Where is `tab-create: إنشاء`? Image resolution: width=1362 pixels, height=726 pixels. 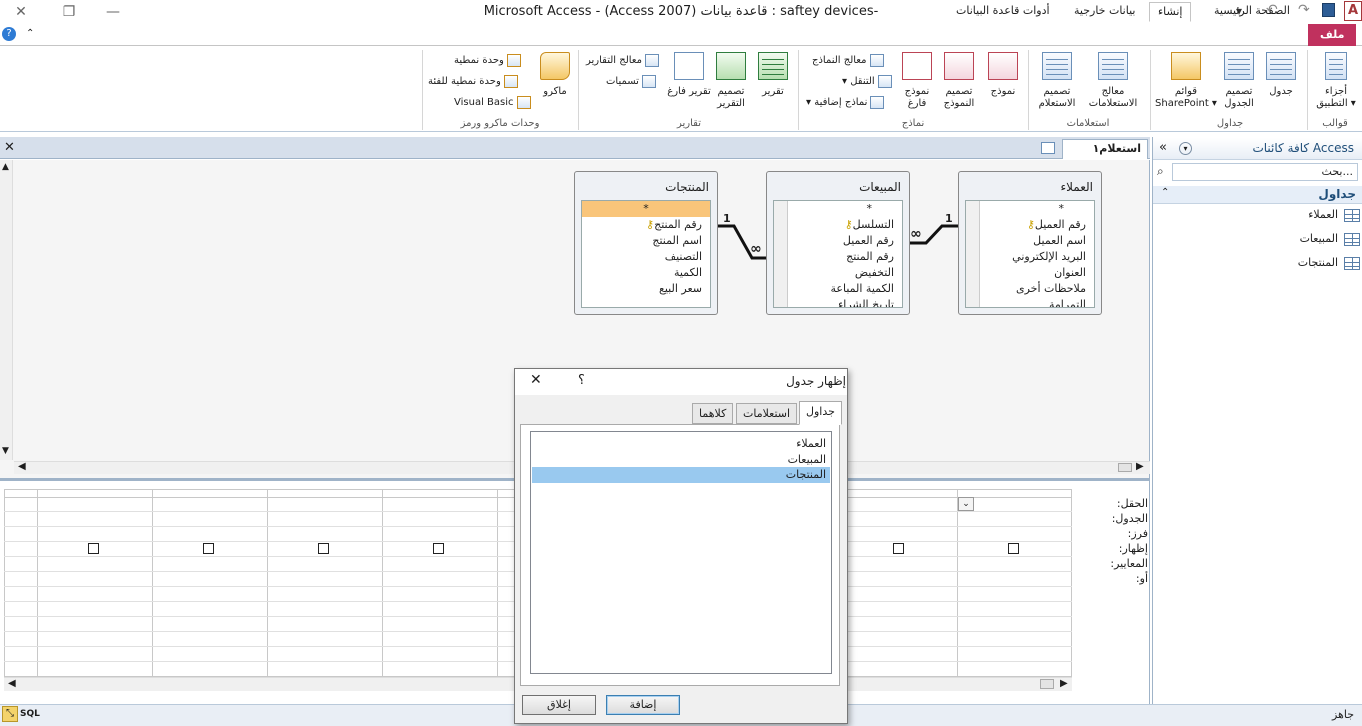 tab-create: إنشاء is located at coordinates (1170, 12).